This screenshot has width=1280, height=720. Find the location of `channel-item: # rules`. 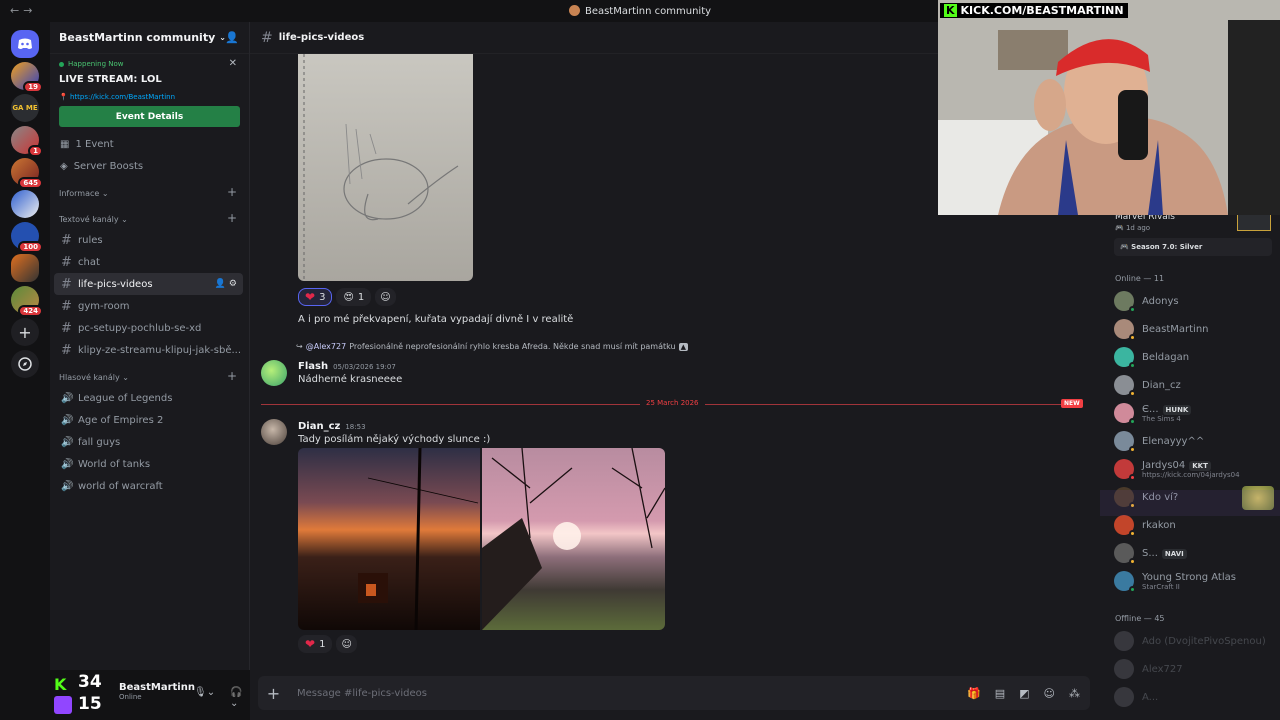

channel-item: # rules is located at coordinates (148, 240).